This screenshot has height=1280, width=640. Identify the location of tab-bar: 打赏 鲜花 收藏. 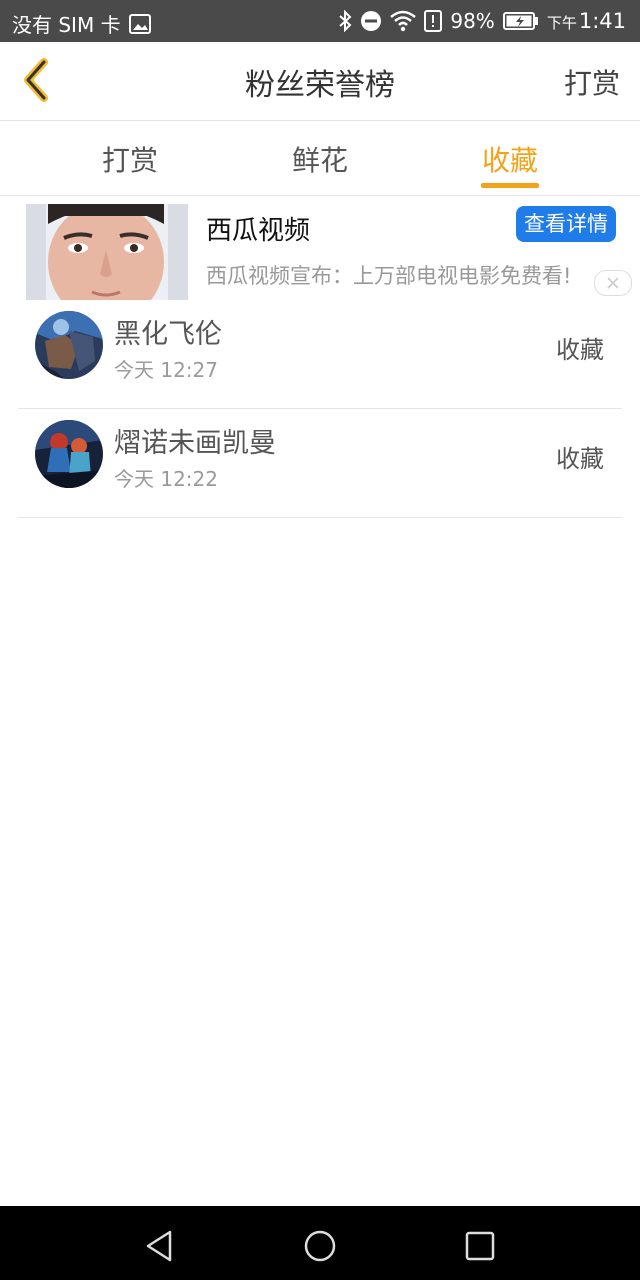
(320, 158).